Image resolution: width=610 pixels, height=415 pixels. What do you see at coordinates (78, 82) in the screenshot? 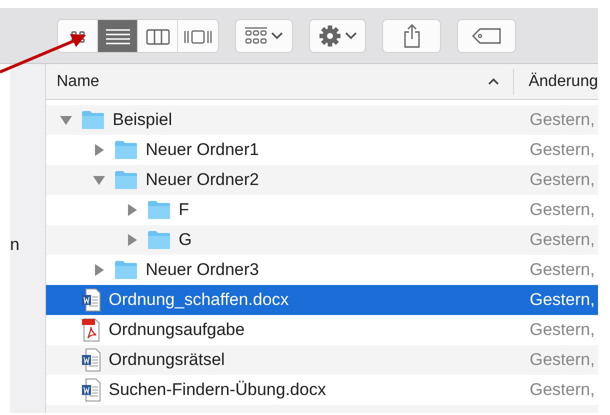
I see `column-title: Name` at bounding box center [78, 82].